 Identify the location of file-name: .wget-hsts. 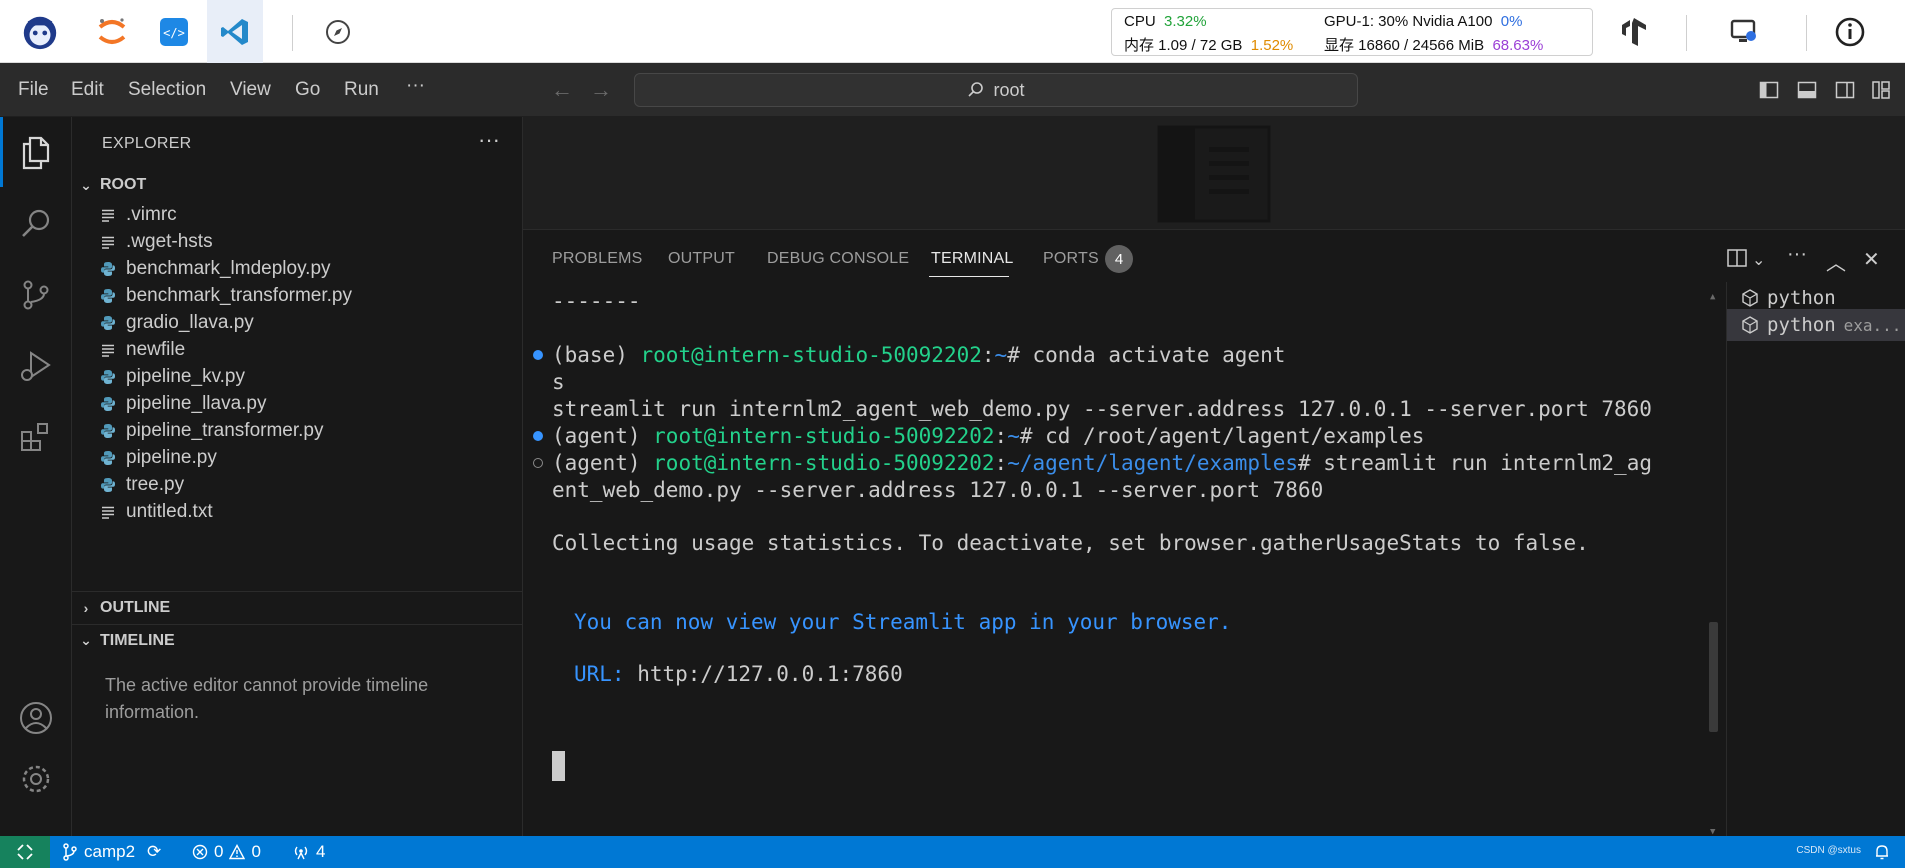
(169, 241).